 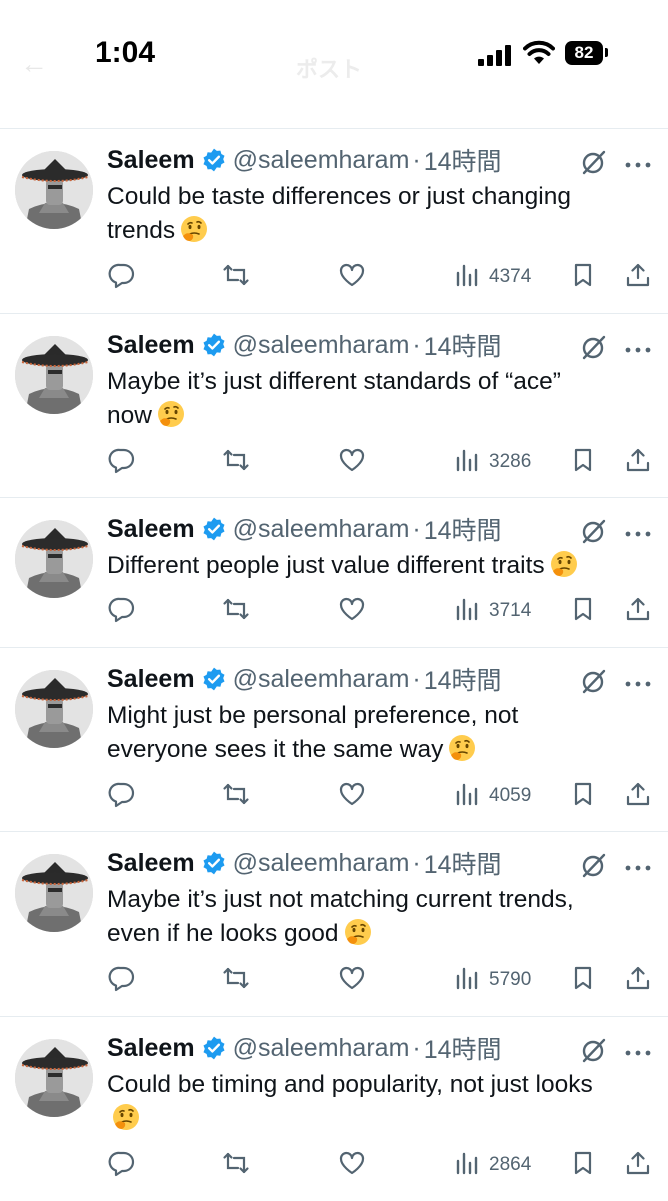 I want to click on views-button: 3286, so click(x=492, y=462).